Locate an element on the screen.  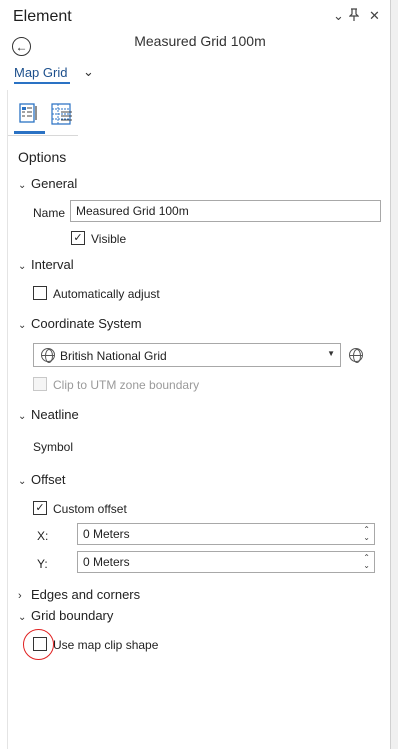
section-grid-boundary-label: Grid boundary is located at coordinates (72, 615).